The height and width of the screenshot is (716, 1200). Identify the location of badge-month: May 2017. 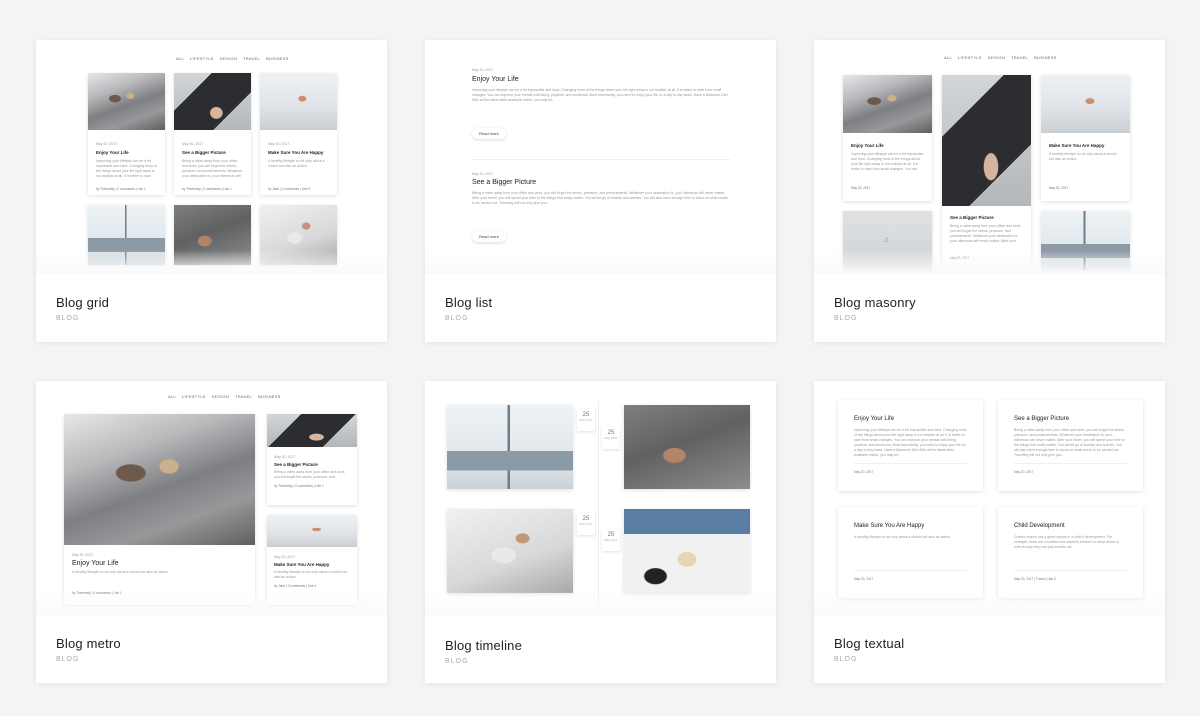
(586, 524).